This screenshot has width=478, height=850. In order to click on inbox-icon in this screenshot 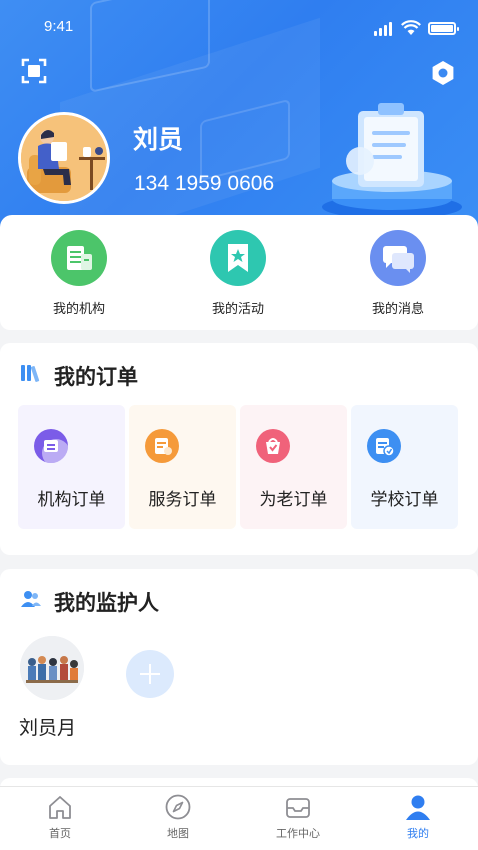, I will do `click(298, 808)`.